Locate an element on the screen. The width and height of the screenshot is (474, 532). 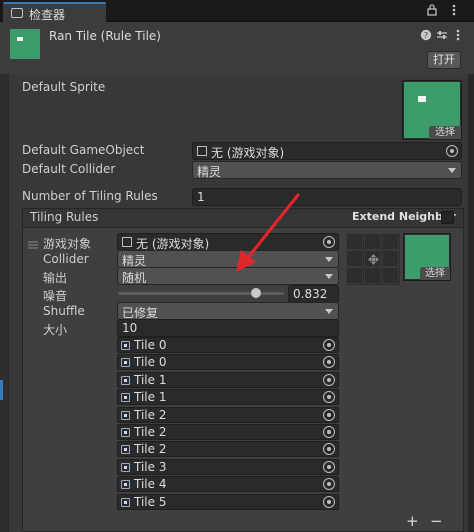
tiling-rules-count-value: 1 is located at coordinates (201, 197).